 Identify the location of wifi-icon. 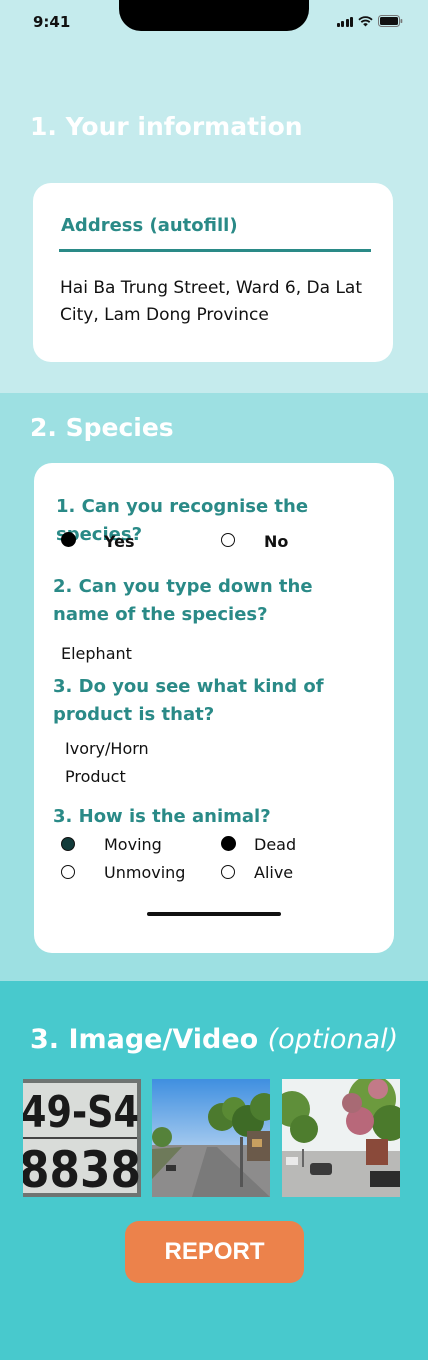
(365, 21).